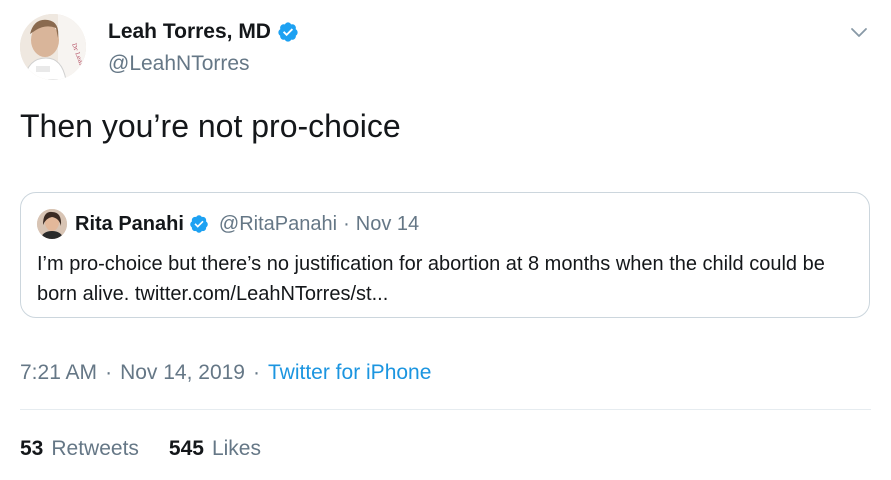  I want to click on retweets-count: 53, so click(32, 448).